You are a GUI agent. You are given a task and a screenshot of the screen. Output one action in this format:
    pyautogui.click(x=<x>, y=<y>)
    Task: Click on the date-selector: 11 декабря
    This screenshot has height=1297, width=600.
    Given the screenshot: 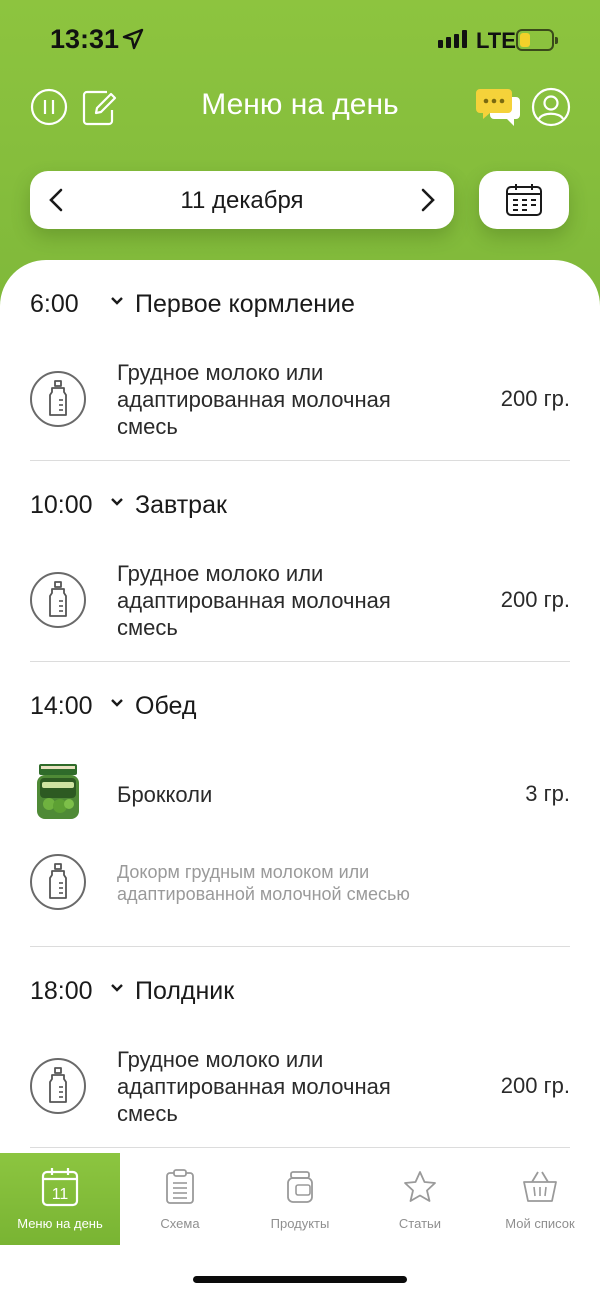 What is the action you would take?
    pyautogui.click(x=242, y=200)
    